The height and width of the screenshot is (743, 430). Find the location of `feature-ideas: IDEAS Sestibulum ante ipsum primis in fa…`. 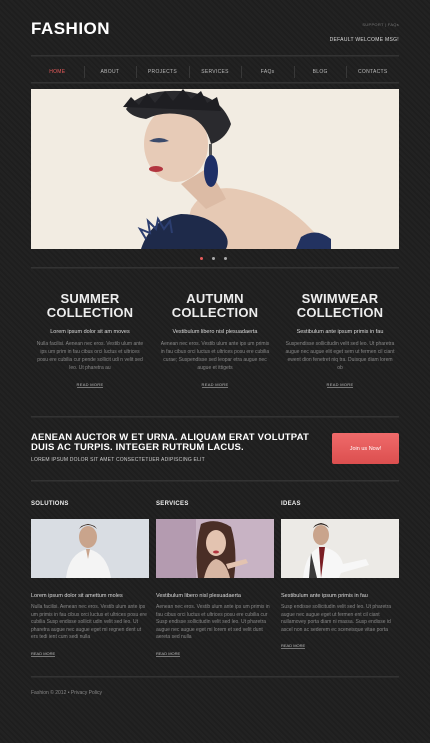

feature-ideas: IDEAS Sestibulum ante ipsum primis in fa… is located at coordinates (340, 576).